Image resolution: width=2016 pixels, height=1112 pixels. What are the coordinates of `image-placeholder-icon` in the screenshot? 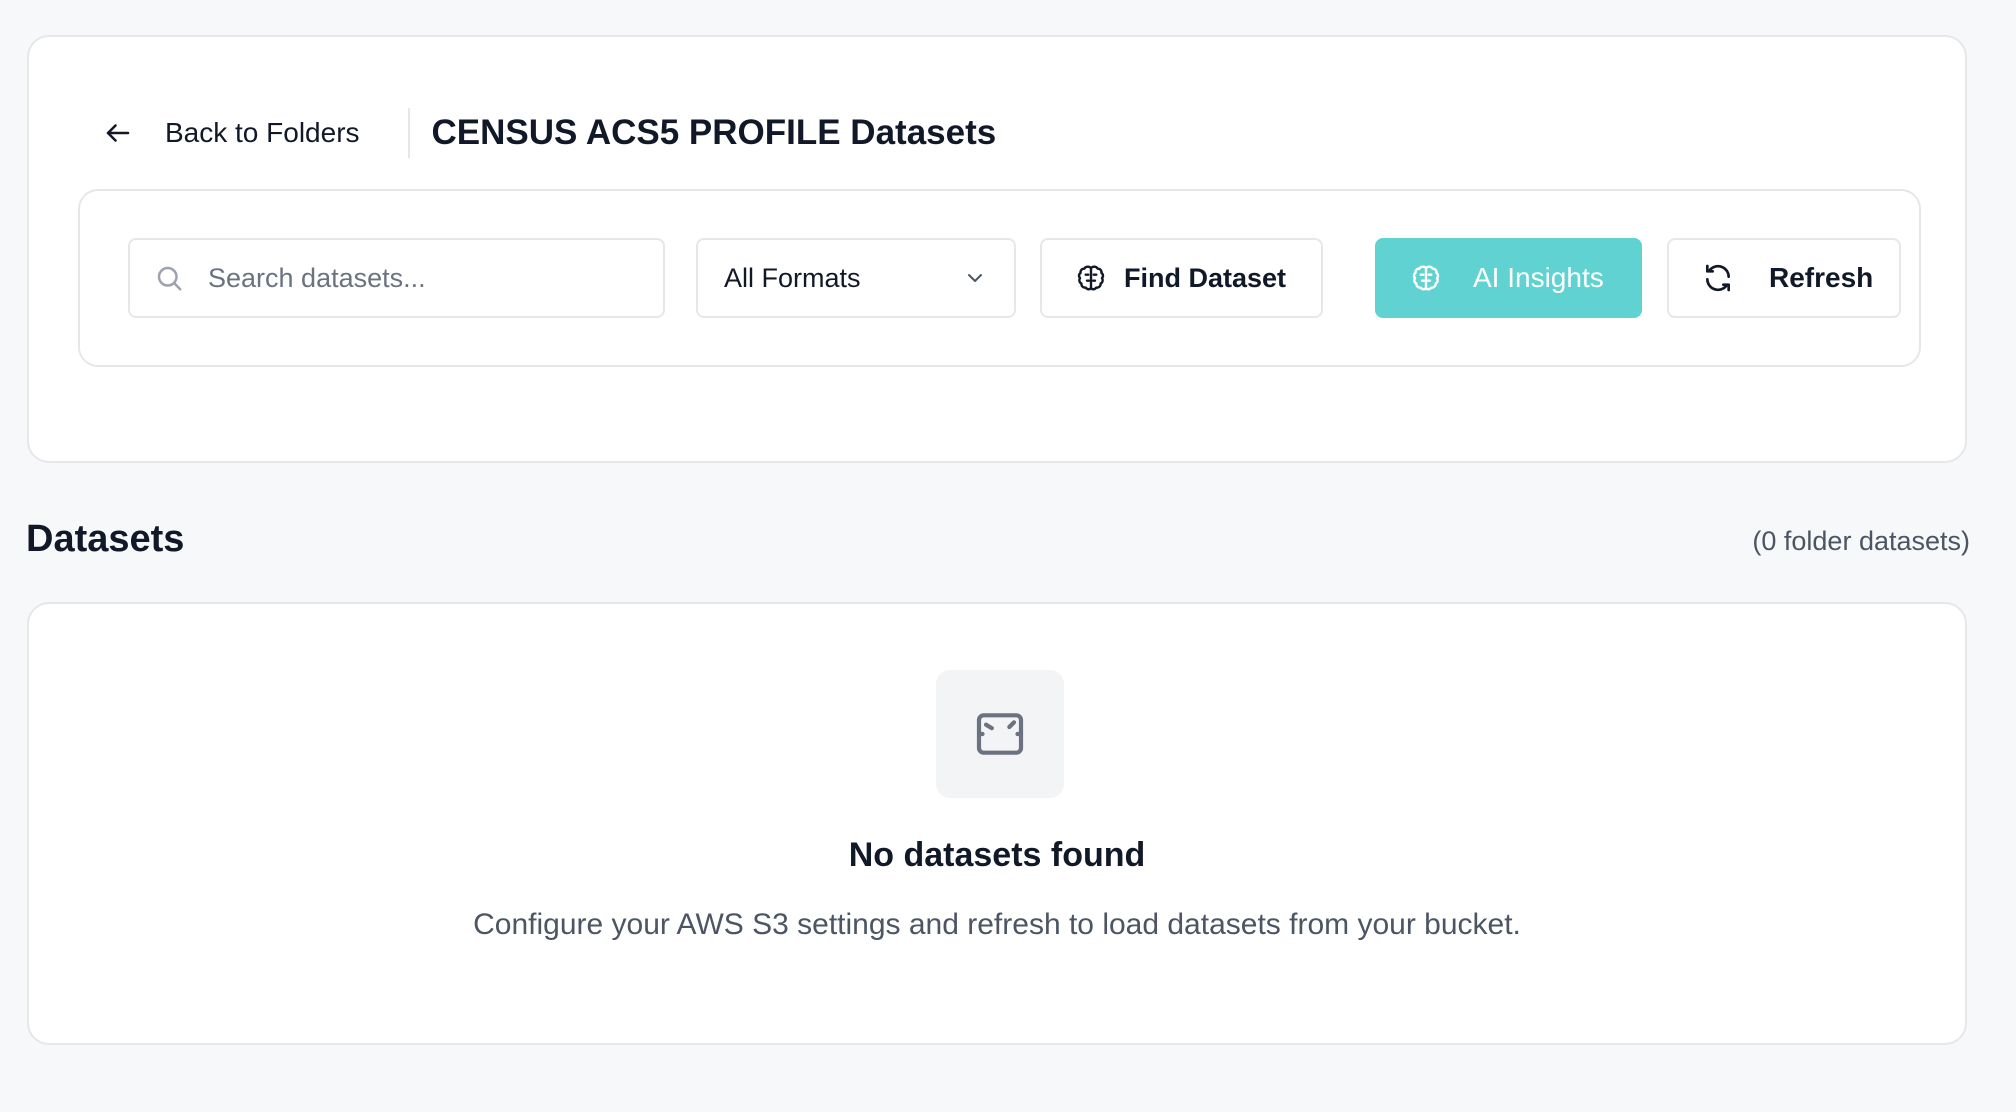 It's located at (1000, 734).